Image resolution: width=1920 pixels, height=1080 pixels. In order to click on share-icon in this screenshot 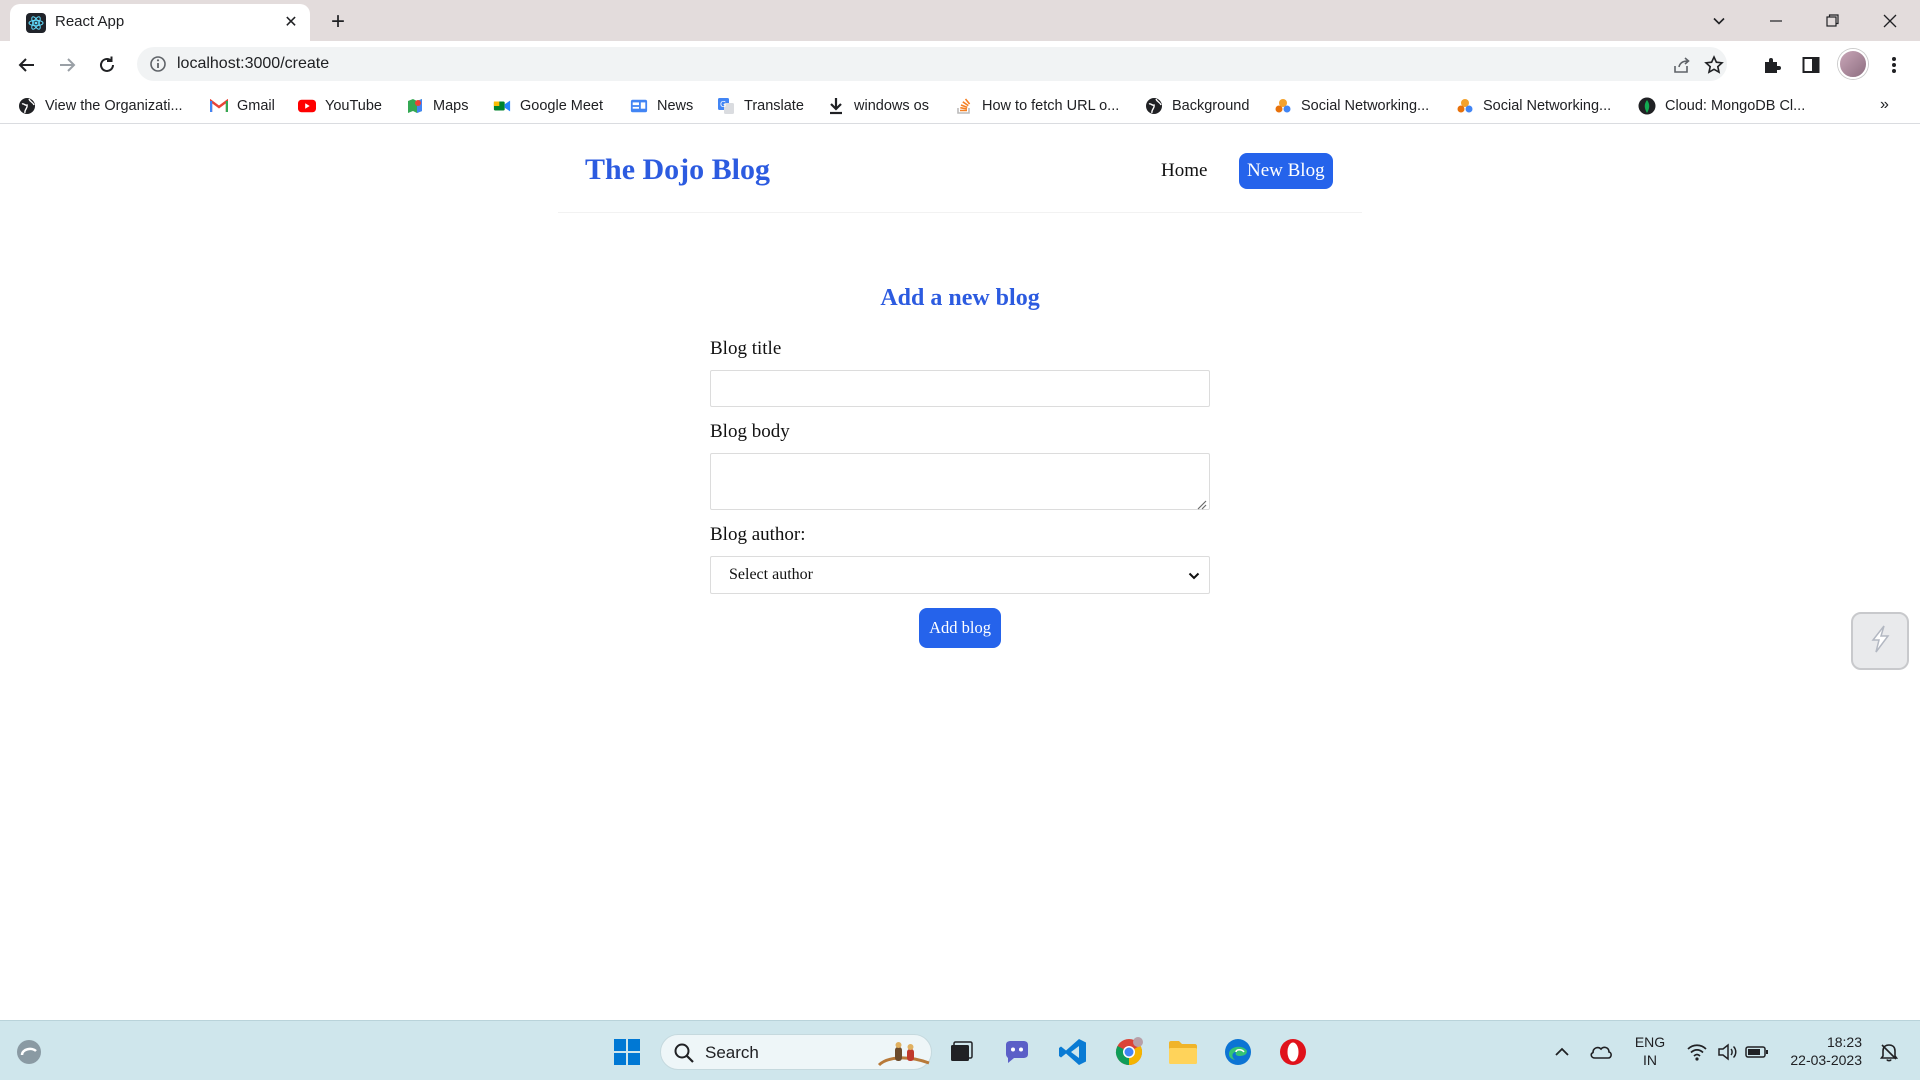, I will do `click(1682, 65)`.